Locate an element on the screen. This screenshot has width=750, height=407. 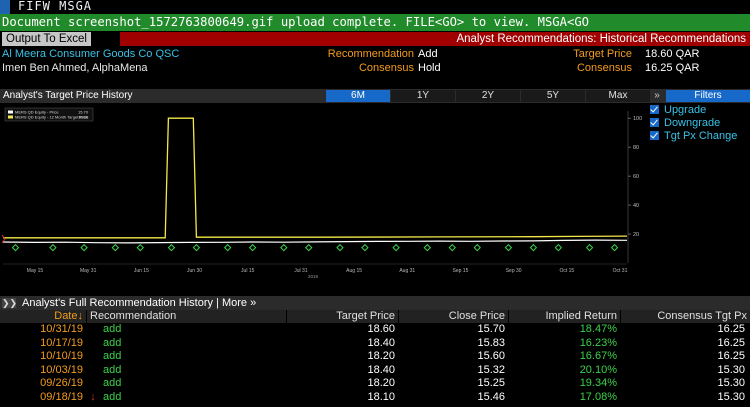
downgrade-filter: Downgrade is located at coordinates (685, 123).